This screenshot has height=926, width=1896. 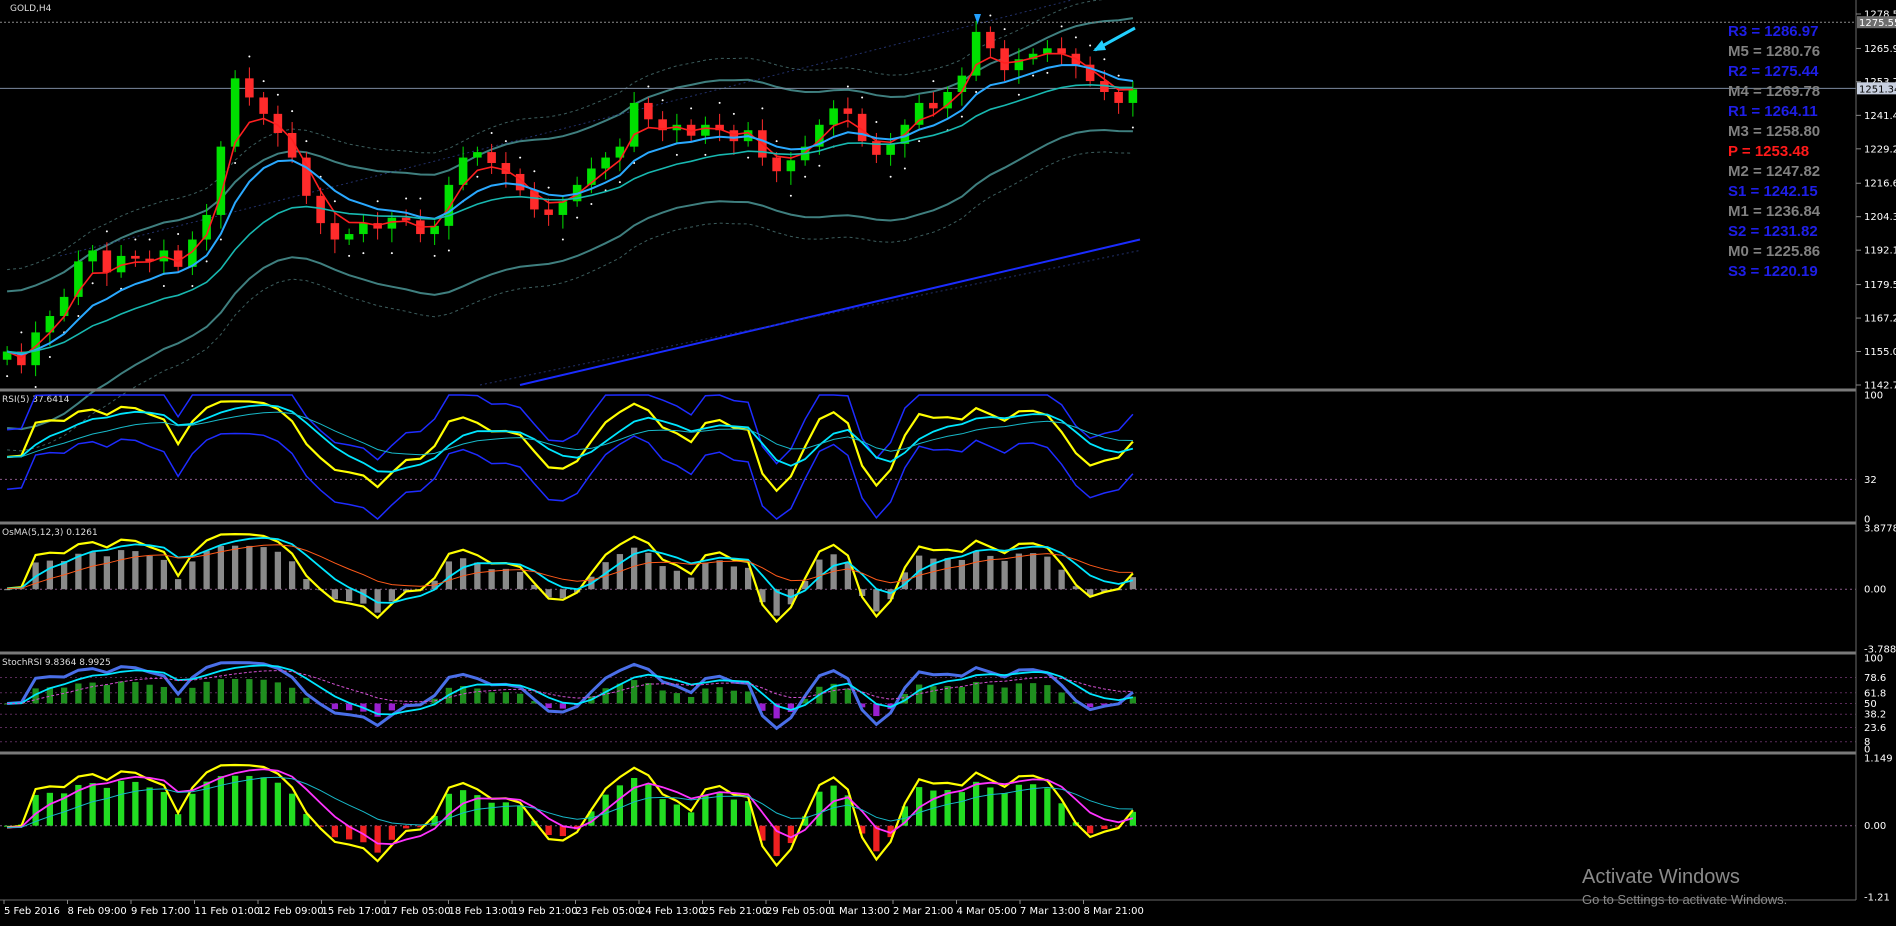 What do you see at coordinates (609, 911) in the screenshot?
I see `time-tick-label: 23 Feb 05:00` at bounding box center [609, 911].